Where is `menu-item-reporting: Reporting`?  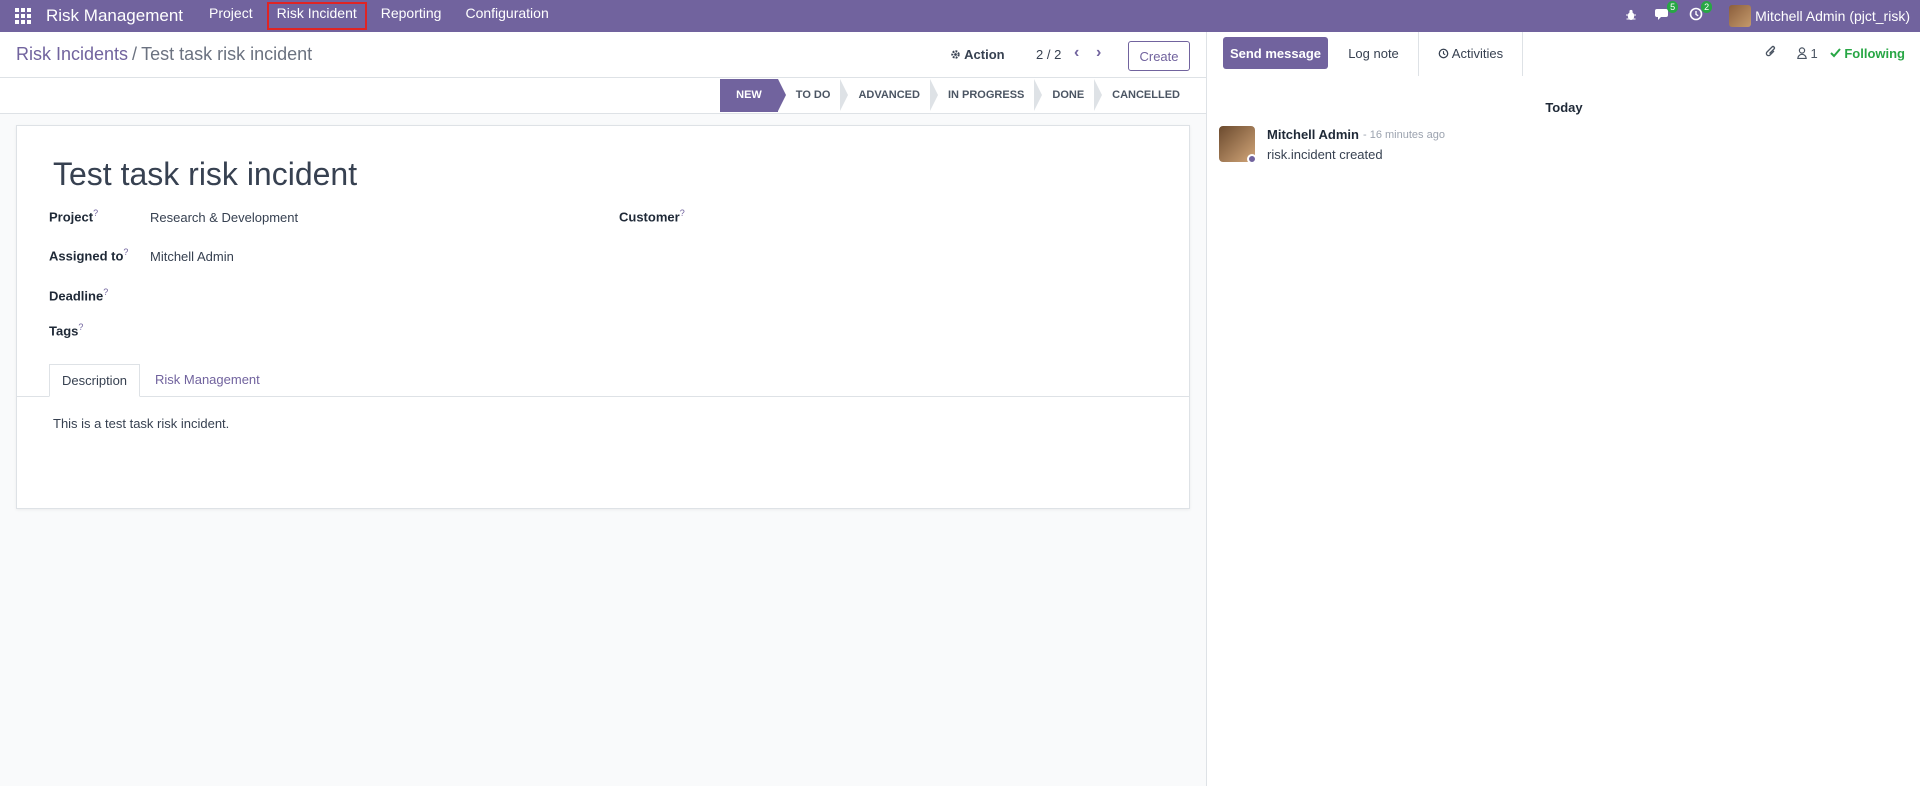 menu-item-reporting: Reporting is located at coordinates (411, 16).